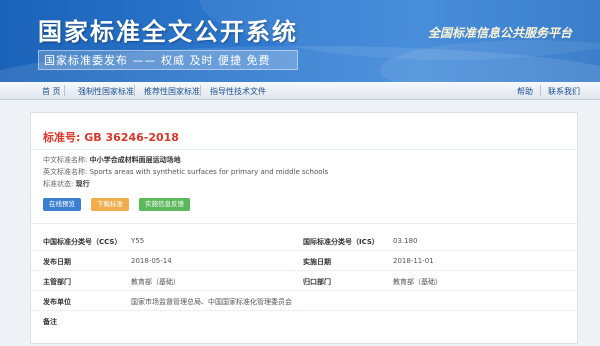 The image size is (600, 346). I want to click on nav-item-recommended: 推荐性国家标准, so click(172, 91).